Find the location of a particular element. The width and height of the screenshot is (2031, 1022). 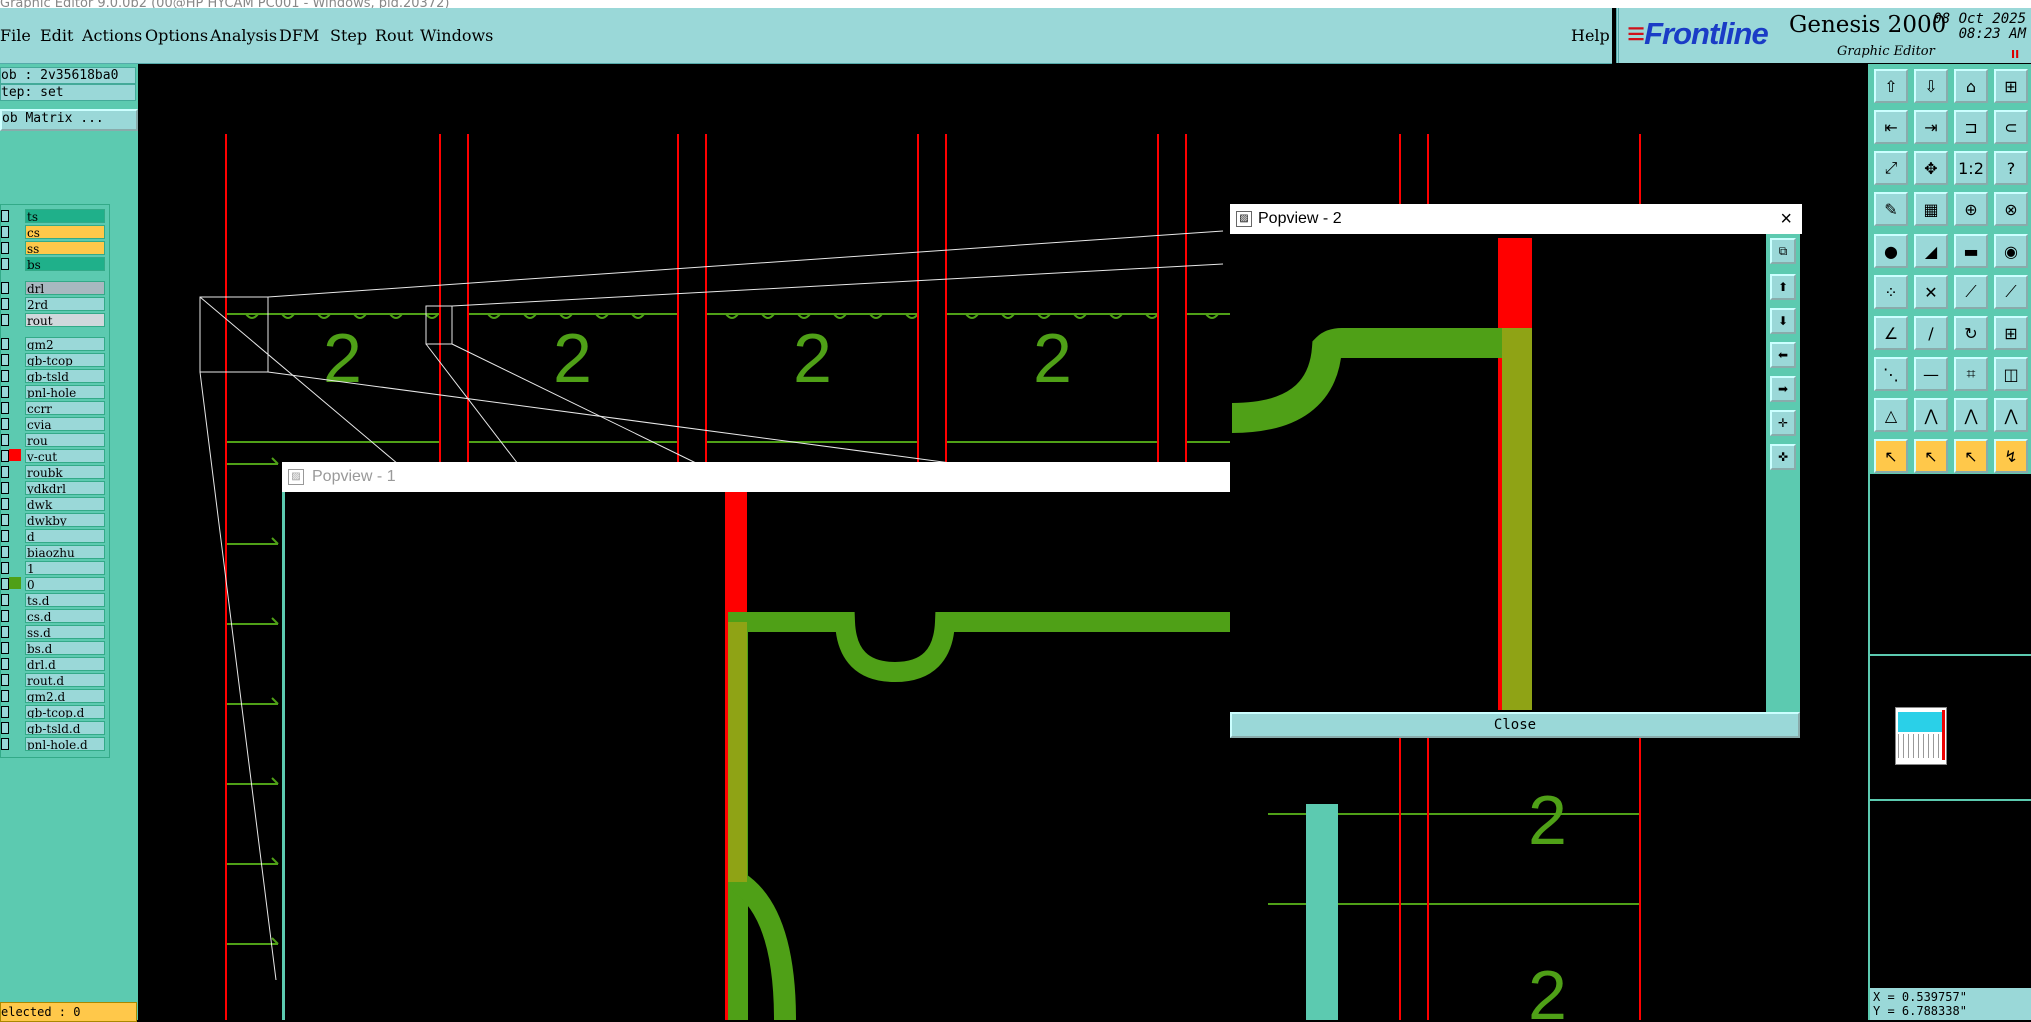

arrow-up-icon: ⋀ is located at coordinates (1931, 415).